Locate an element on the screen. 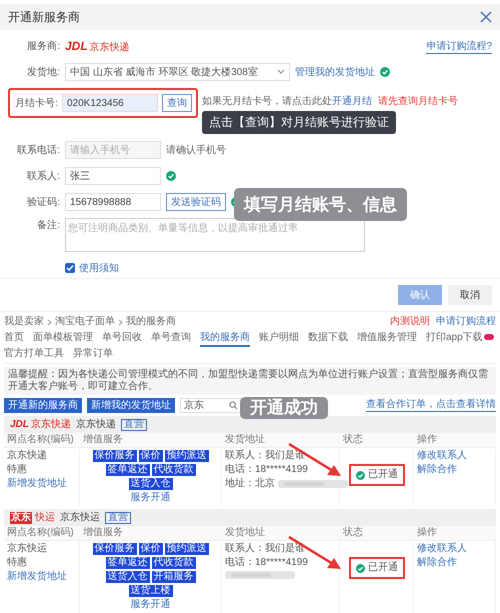 Image resolution: width=500 pixels, height=613 pixels. account-hint: 如果无月结卡号，请点击此处开通月结 is located at coordinates (287, 101).